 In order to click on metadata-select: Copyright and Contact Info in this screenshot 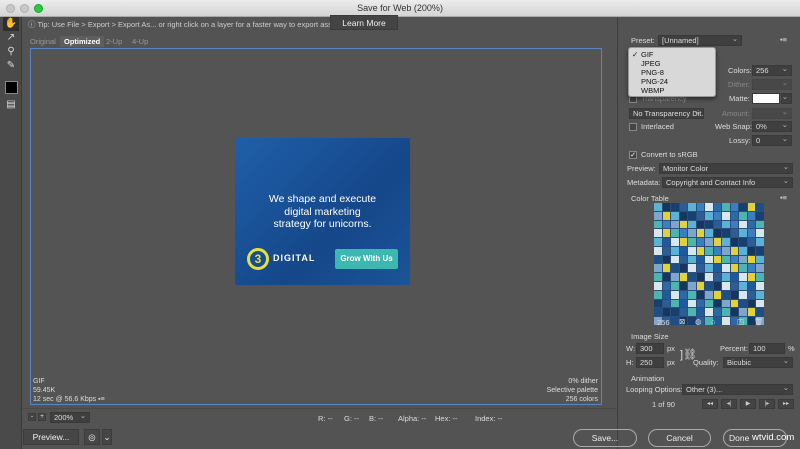, I will do `click(727, 182)`.